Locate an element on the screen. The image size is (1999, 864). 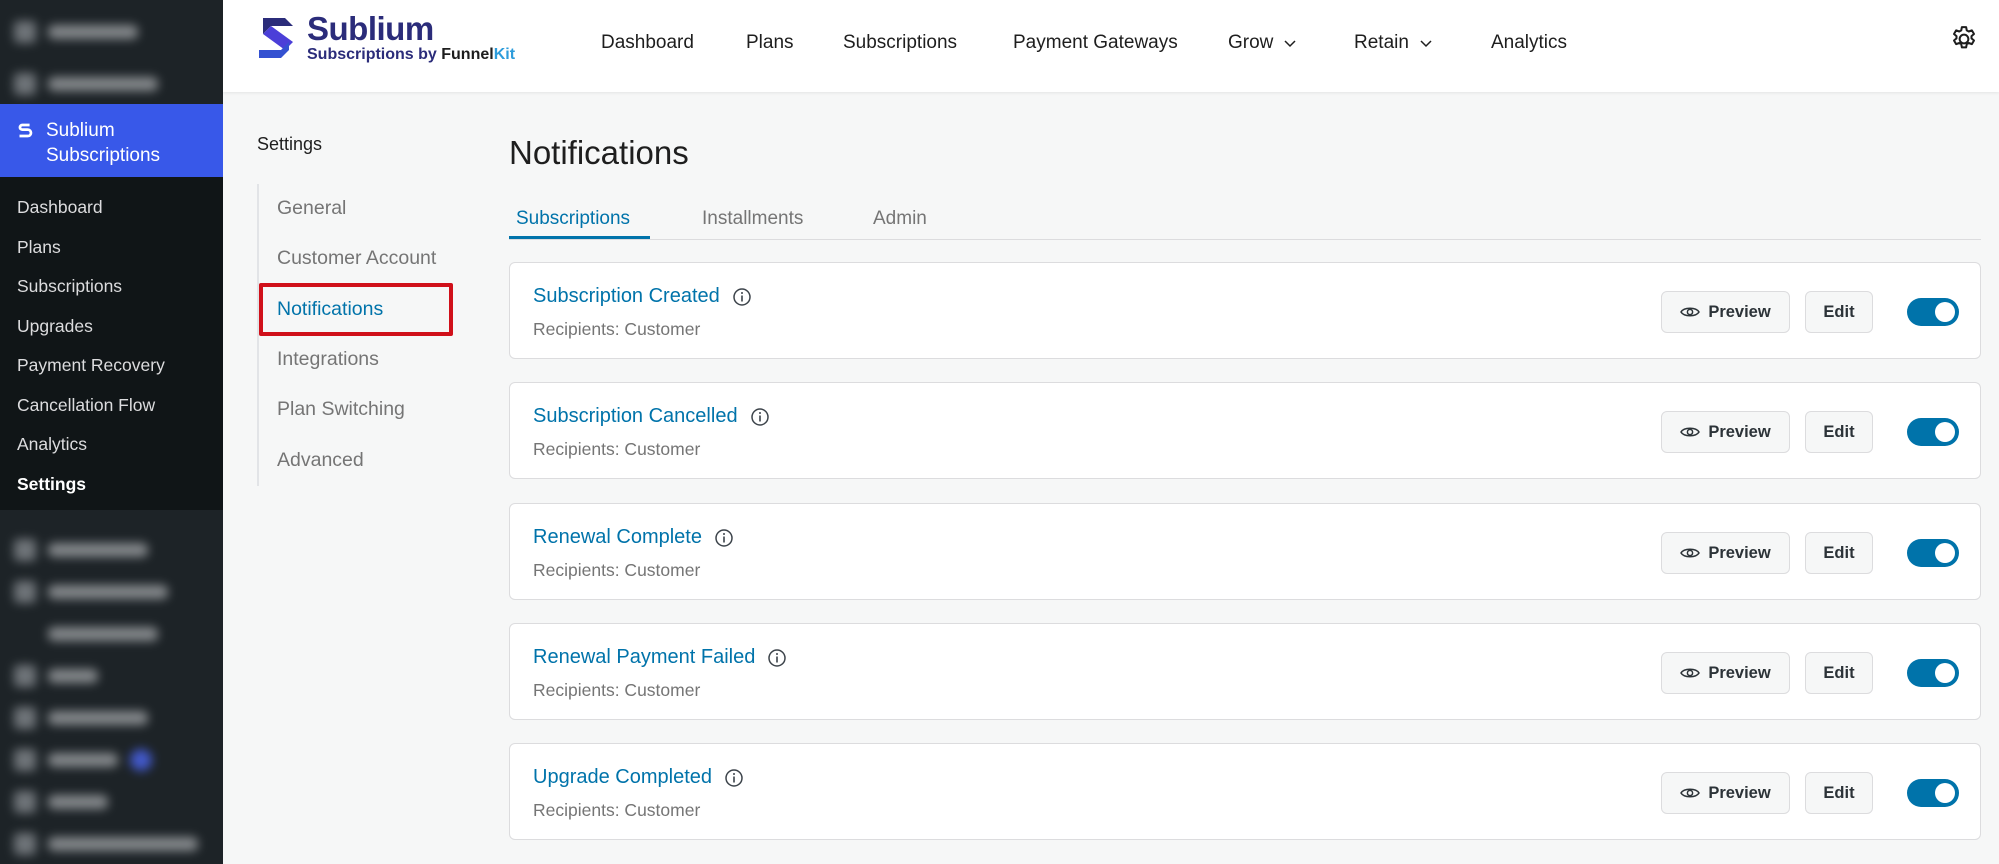
notification-title: Renewal Complete is located at coordinates (633, 537).